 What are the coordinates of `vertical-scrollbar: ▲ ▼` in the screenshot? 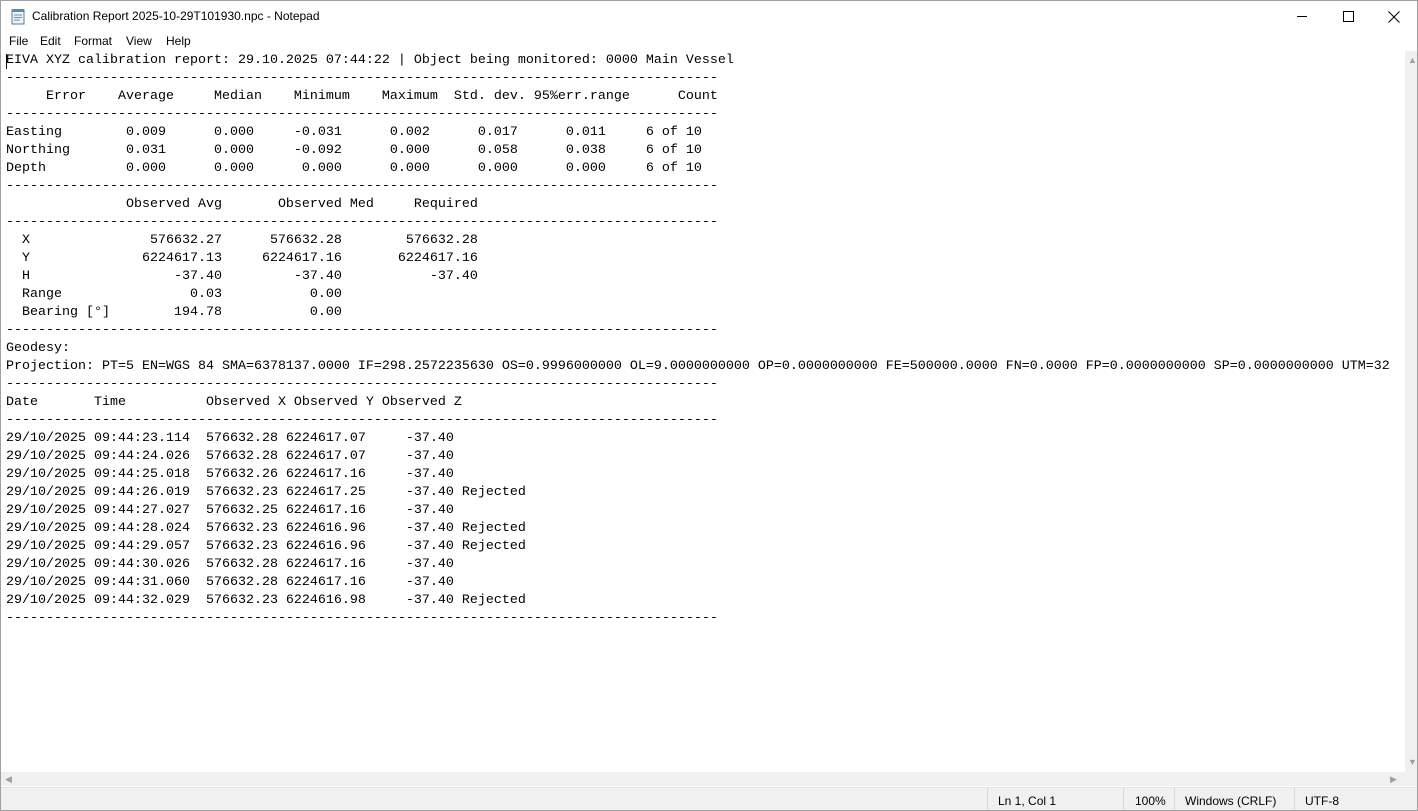 It's located at (1411, 411).